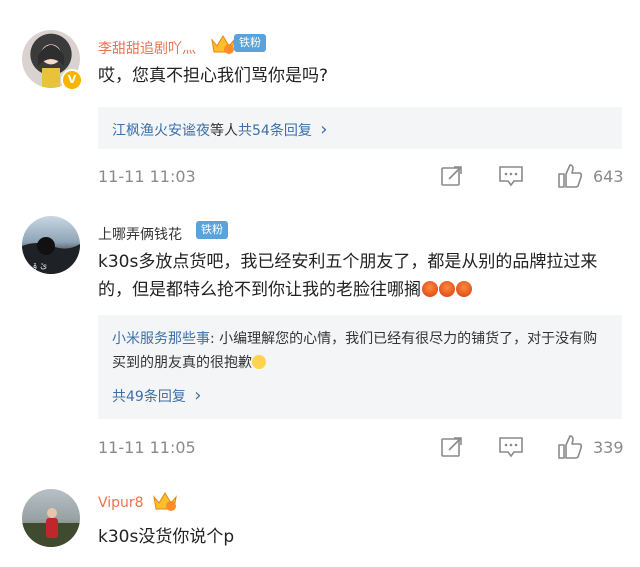  I want to click on reply-count: 共49条回复, so click(149, 397).